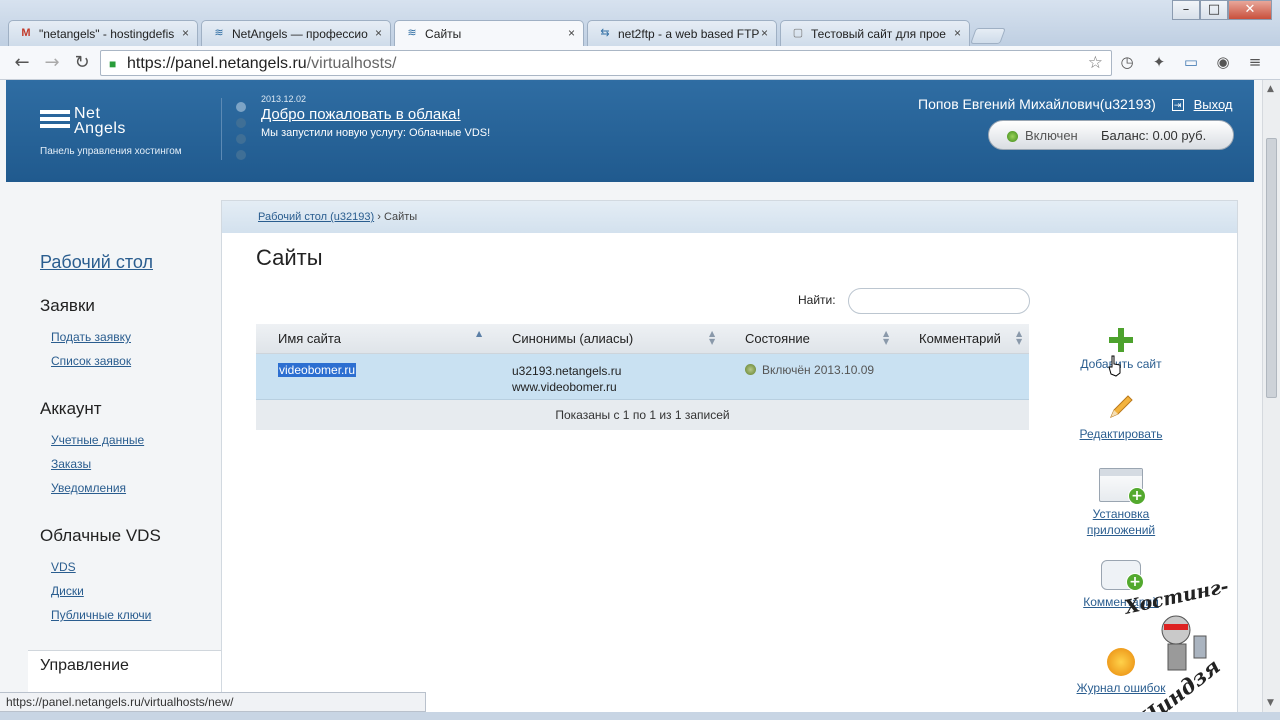 This screenshot has width=1280, height=720. Describe the element at coordinates (1095, 63) in the screenshot. I see `bookmark-star-icon: ☆` at that location.